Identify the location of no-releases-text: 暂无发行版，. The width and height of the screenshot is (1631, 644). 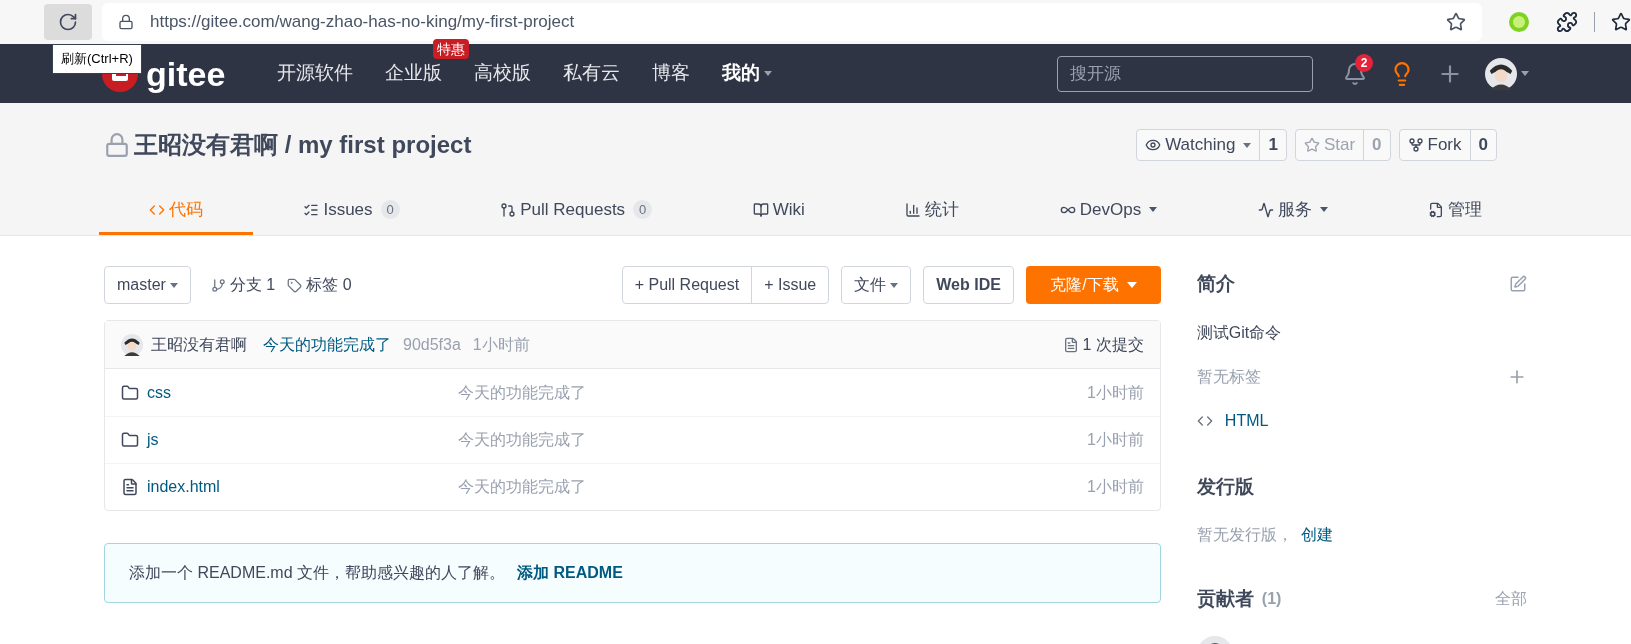
(1244, 535).